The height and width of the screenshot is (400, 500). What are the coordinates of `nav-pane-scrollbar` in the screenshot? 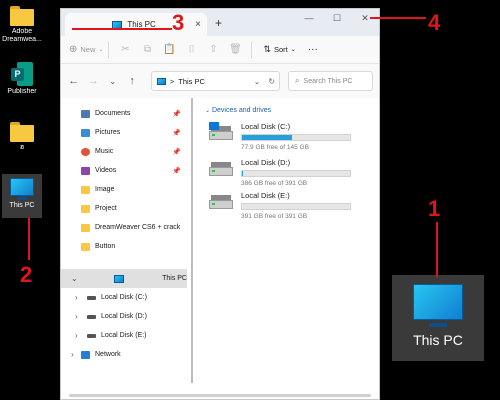 It's located at (192, 240).